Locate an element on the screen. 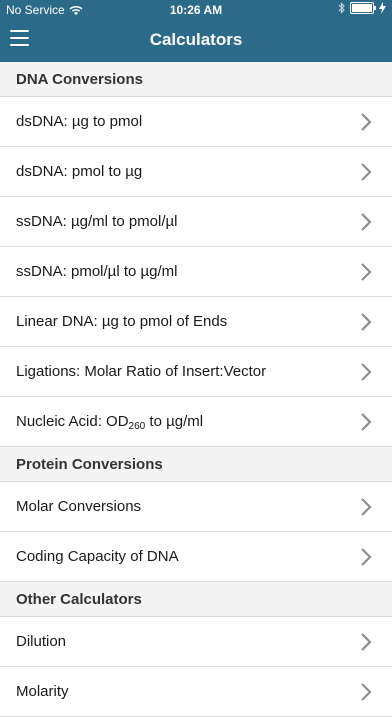  od-label-subscript: 260 is located at coordinates (137, 426).